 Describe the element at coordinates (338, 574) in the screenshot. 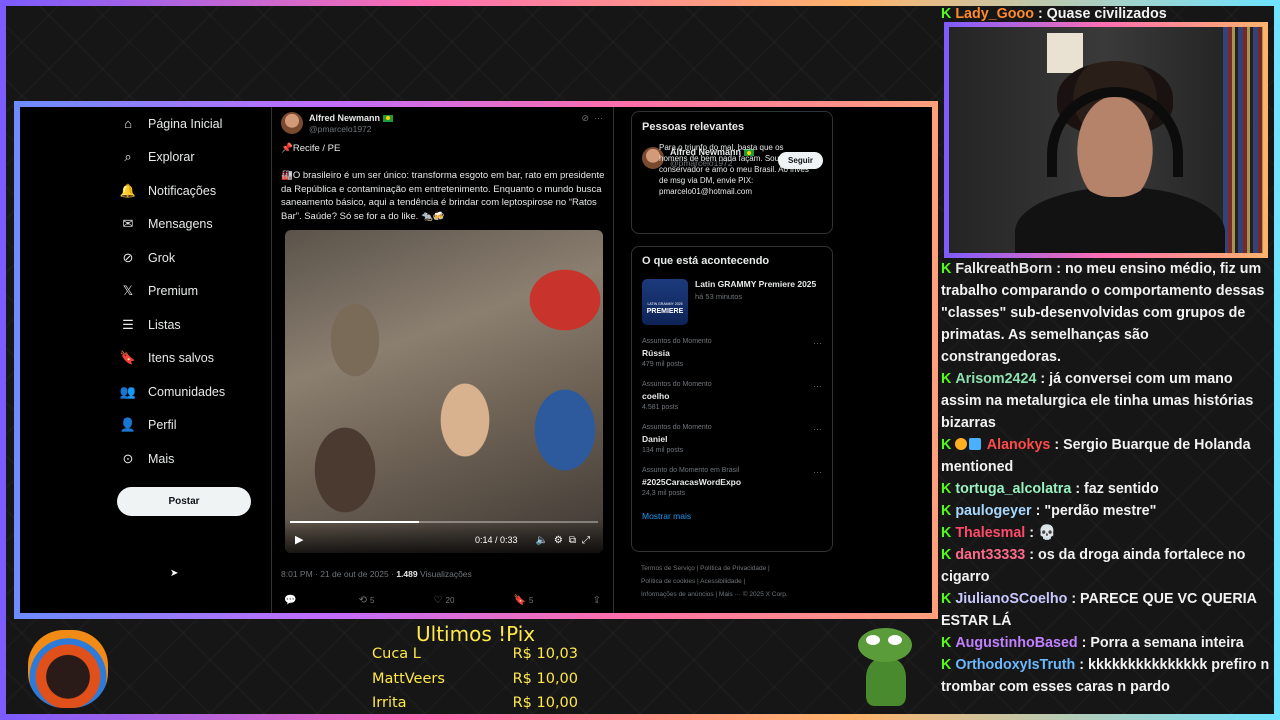

I see `tweet-timestamp: 8:01 PM · 21 de out de 2025 ·` at that location.